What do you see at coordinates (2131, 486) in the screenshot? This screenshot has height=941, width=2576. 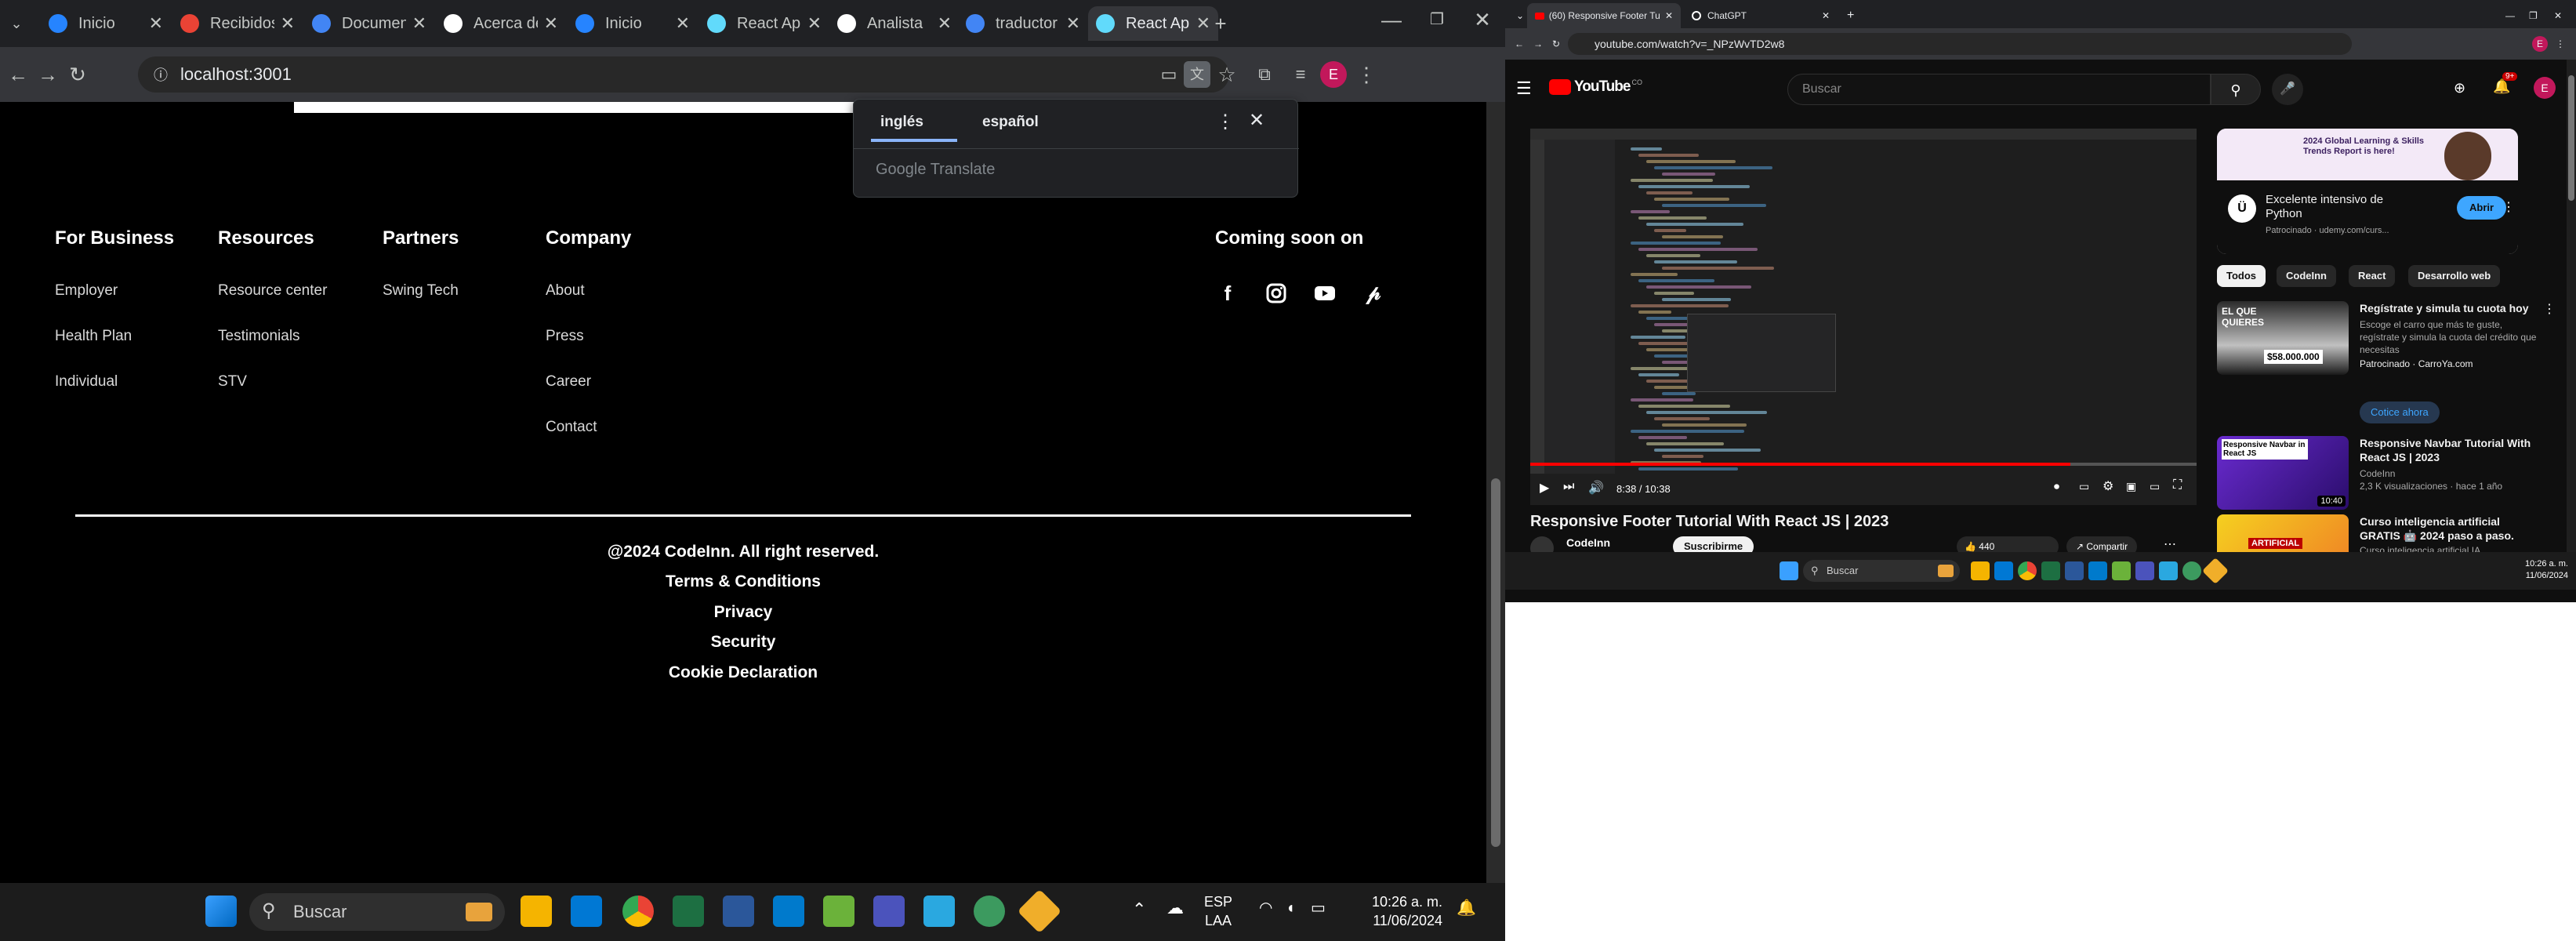 I see `miniplayer-icon: ▣` at bounding box center [2131, 486].